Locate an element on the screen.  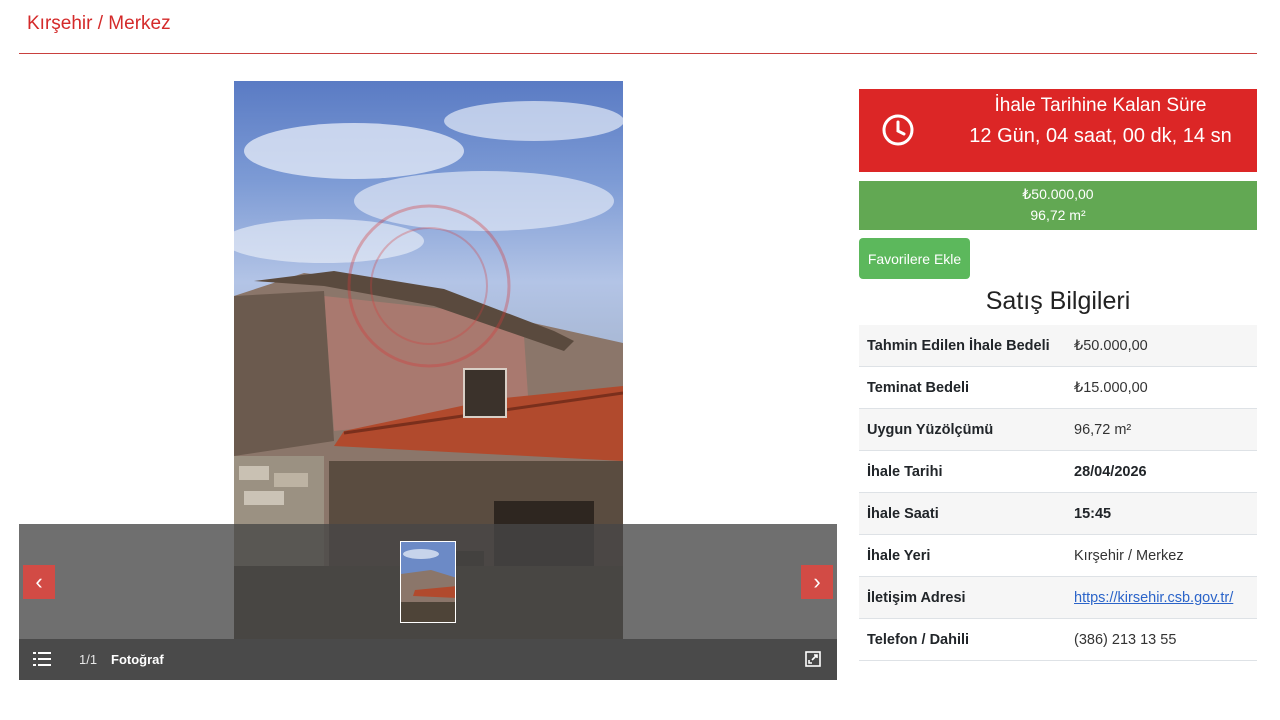
table-row: Uygun Yüzölçümü 96,72 m² is located at coordinates (1058, 429).